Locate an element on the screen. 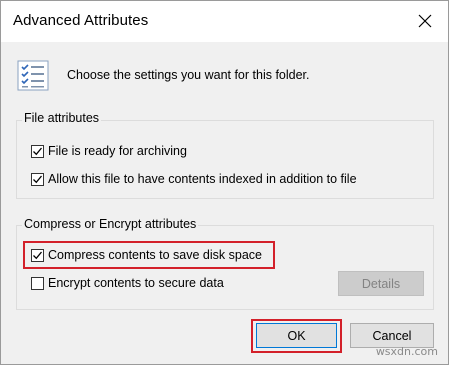 This screenshot has width=449, height=365. compress-checkbox: Compress contents to save disk space is located at coordinates (146, 255).